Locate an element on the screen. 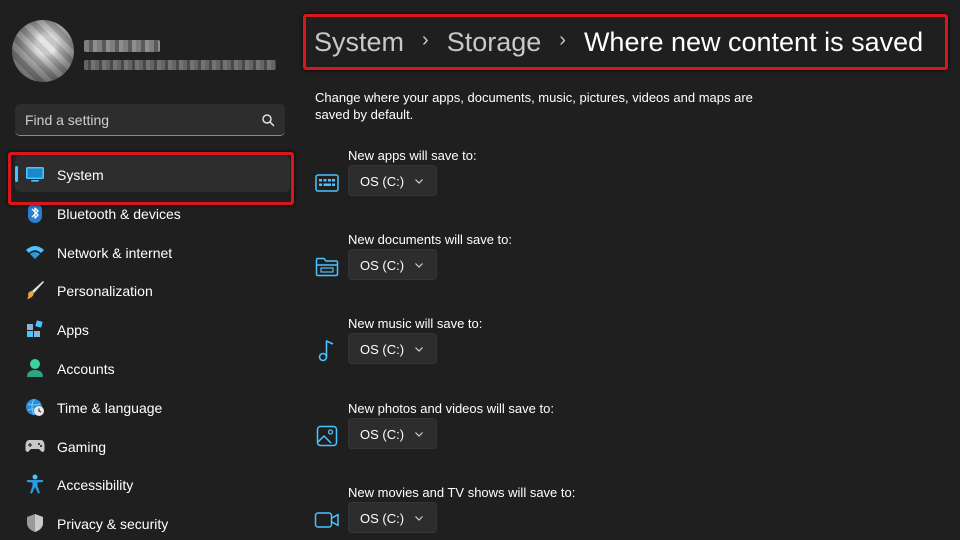 The height and width of the screenshot is (540, 960). active-indicator is located at coordinates (16, 174).